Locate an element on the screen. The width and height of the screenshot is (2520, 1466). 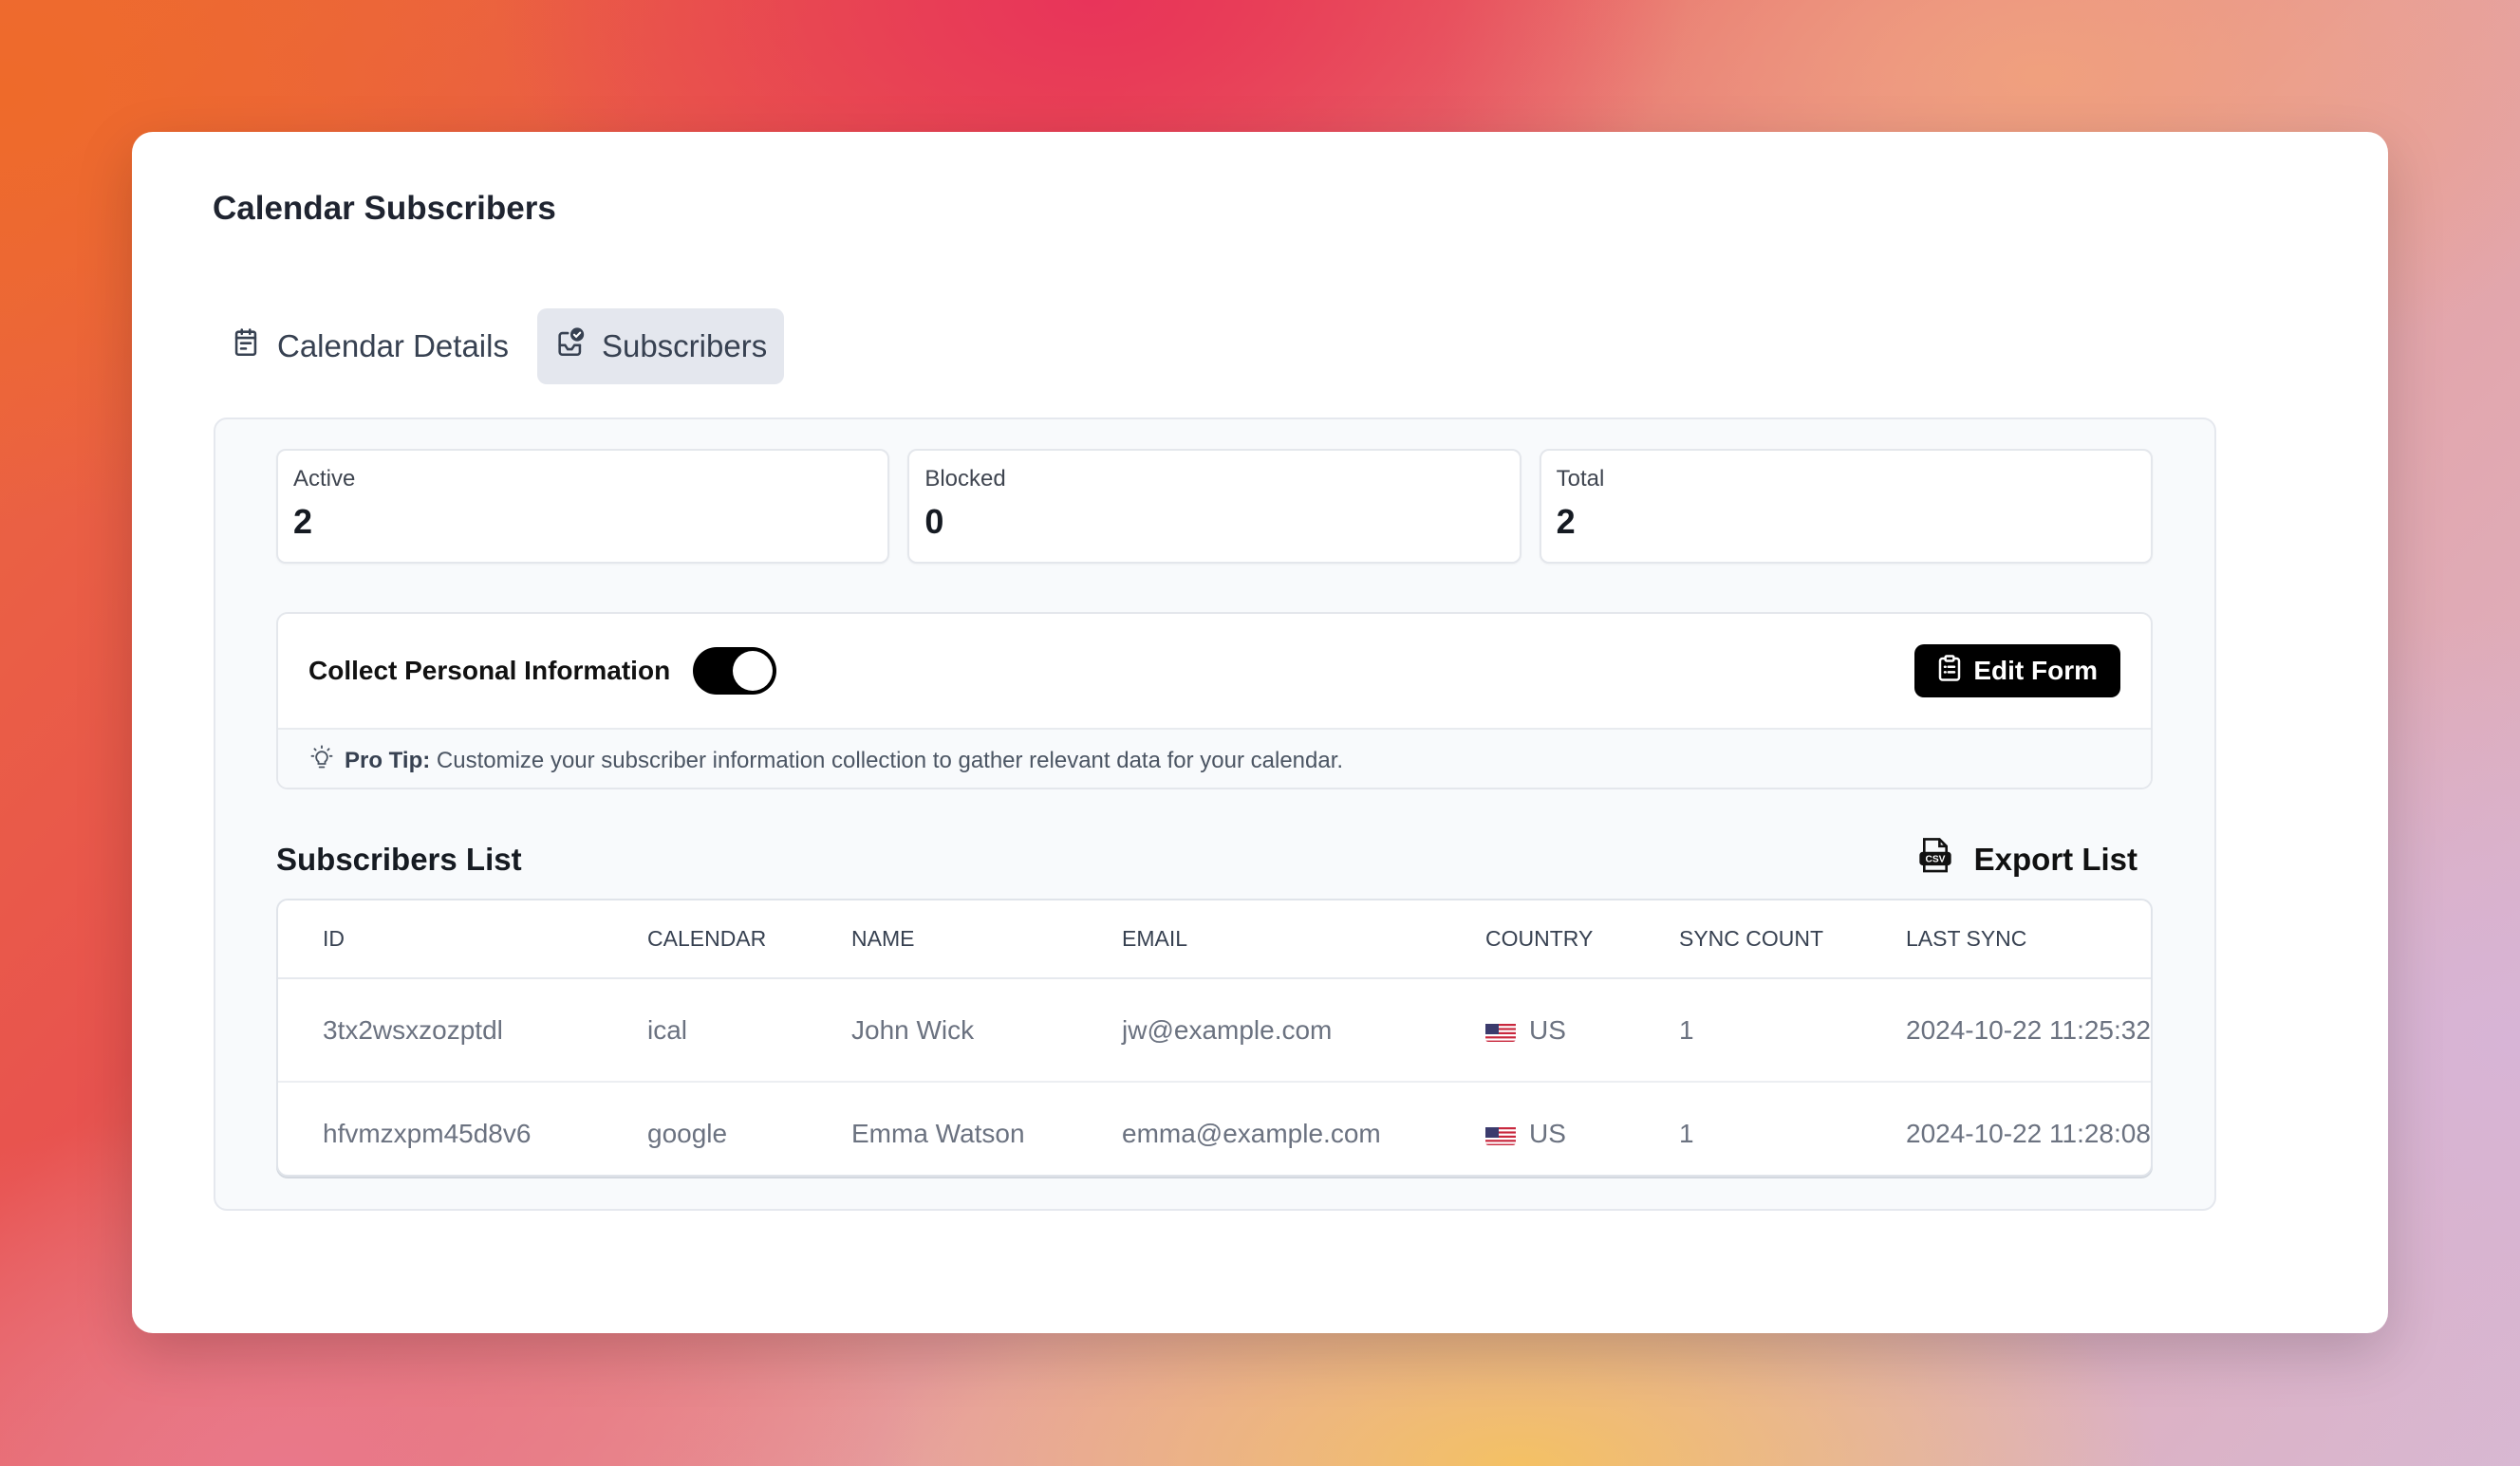
csv-file-icon: CSV is located at coordinates (1935, 859).